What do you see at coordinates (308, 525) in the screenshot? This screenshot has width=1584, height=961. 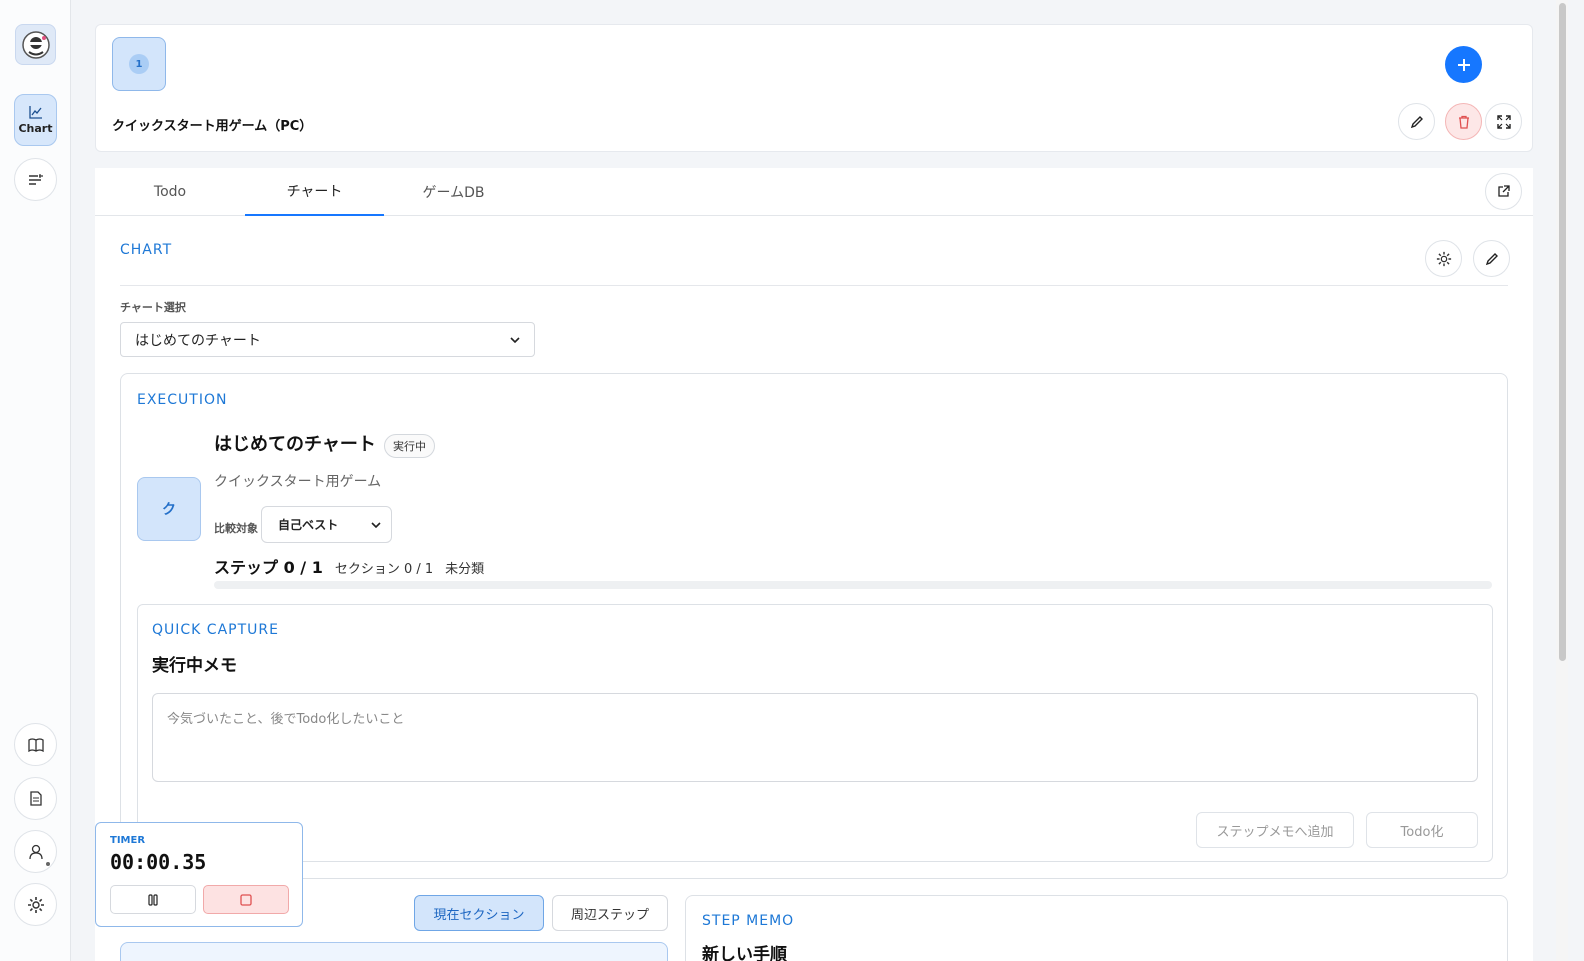 I see `compare-select-value: 自己ベスト` at bounding box center [308, 525].